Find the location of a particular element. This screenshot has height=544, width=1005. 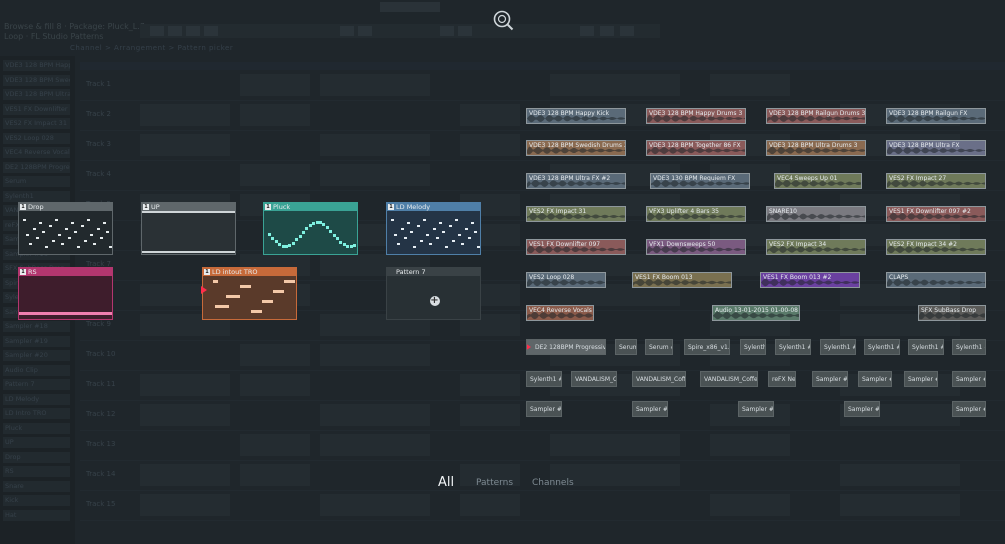

channel-chip: Sampler #14 is located at coordinates (921, 379).